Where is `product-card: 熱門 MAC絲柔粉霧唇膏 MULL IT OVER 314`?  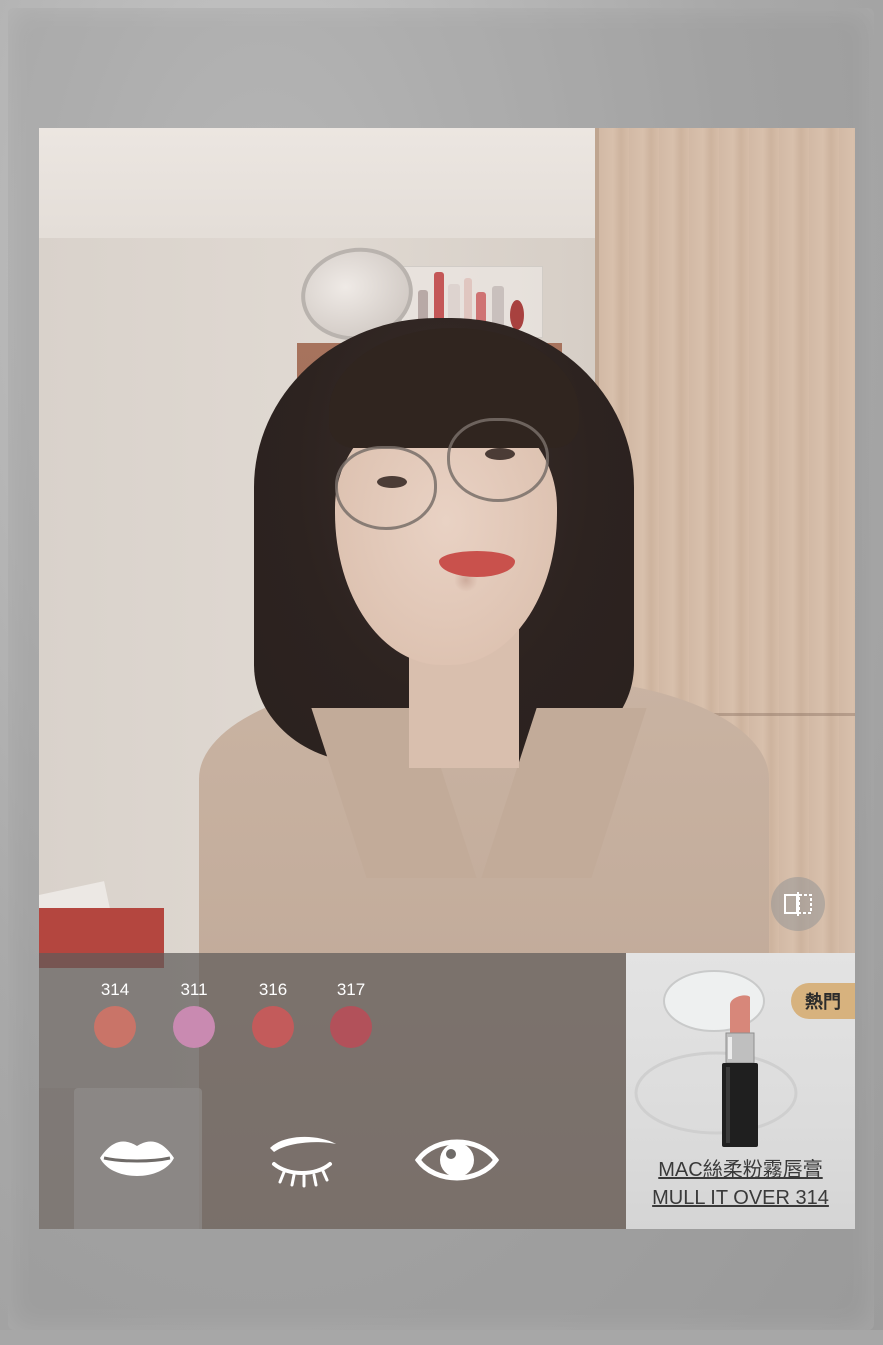 product-card: 熱門 MAC絲柔粉霧唇膏 MULL IT OVER 314 is located at coordinates (740, 1091).